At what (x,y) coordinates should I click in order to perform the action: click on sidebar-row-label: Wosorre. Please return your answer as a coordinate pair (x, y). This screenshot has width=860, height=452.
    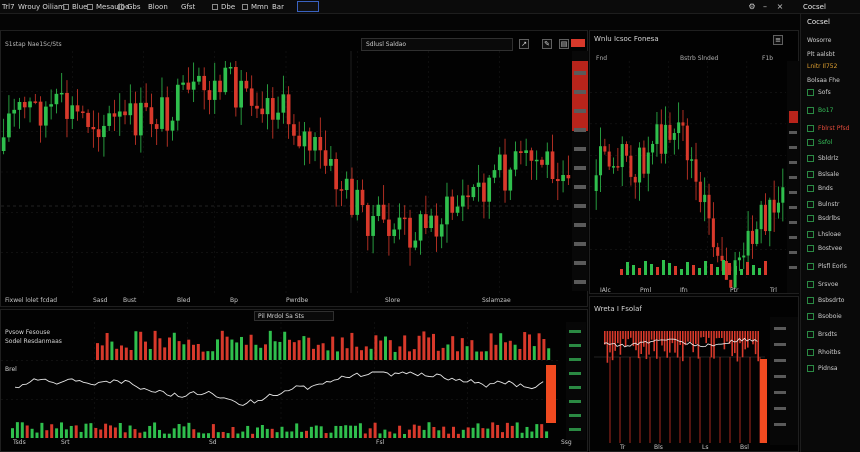
    Looking at the image, I should click on (819, 40).